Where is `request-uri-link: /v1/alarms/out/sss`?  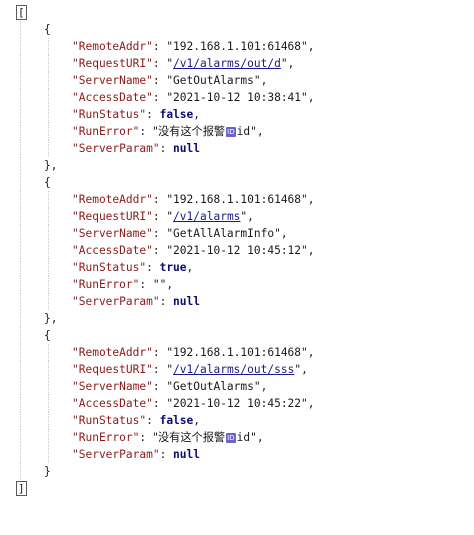 request-uri-link: /v1/alarms/out/sss is located at coordinates (233, 369).